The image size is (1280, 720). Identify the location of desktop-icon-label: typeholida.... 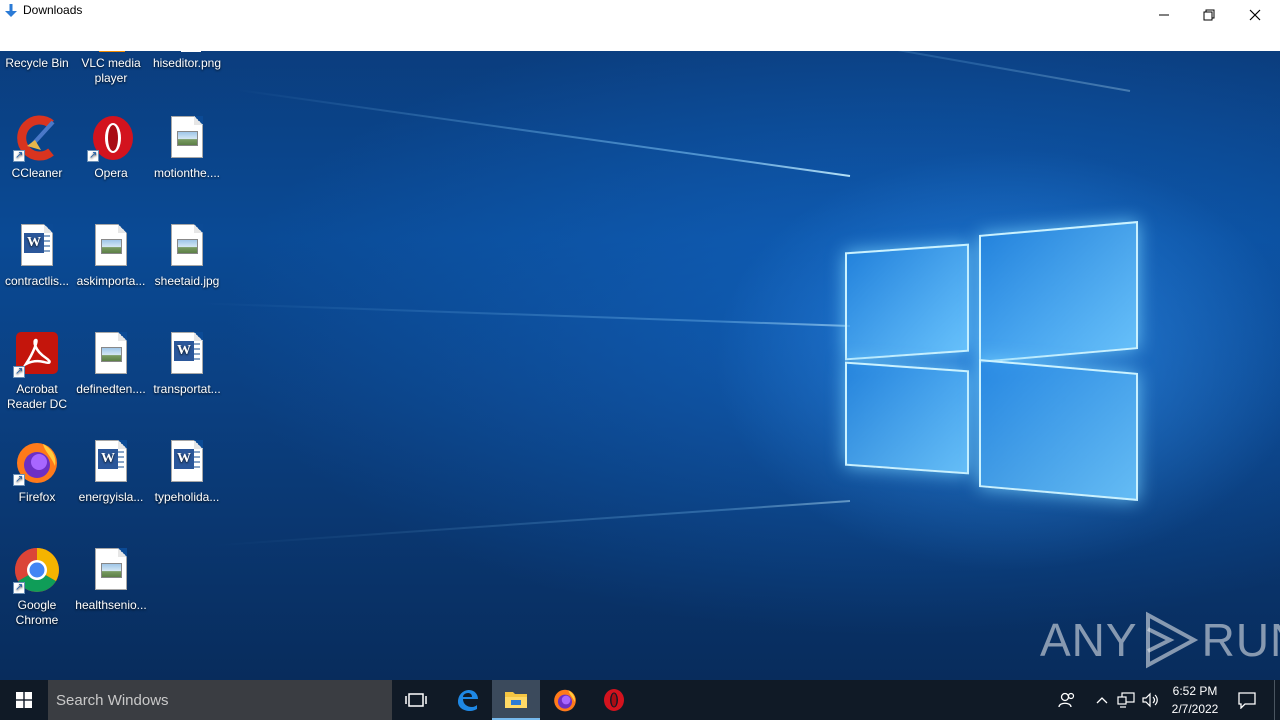
(187, 497).